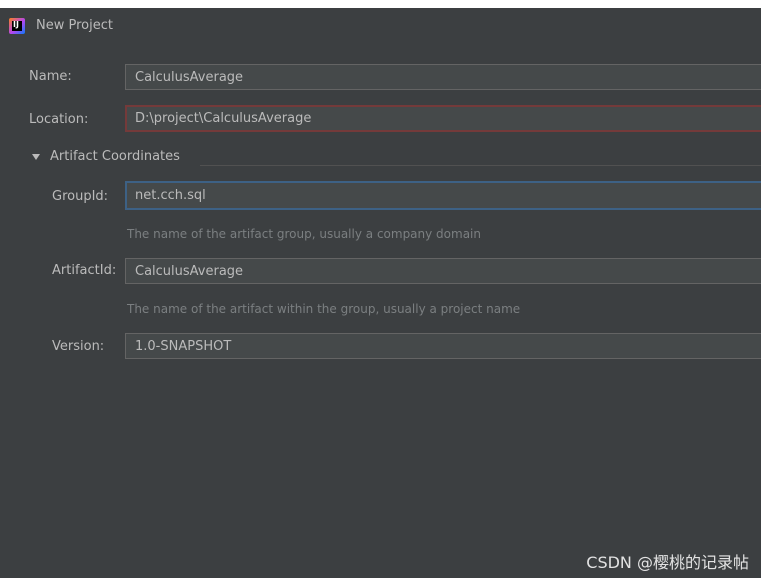  Describe the element at coordinates (480, 165) in the screenshot. I see `section-divider` at that location.